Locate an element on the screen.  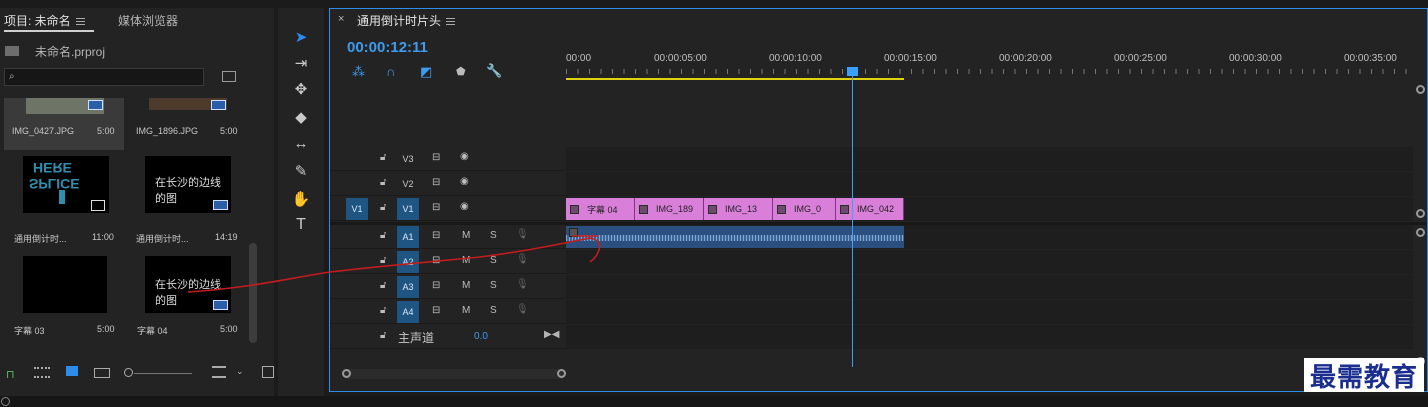
status-bar is located at coordinates (714, 401).